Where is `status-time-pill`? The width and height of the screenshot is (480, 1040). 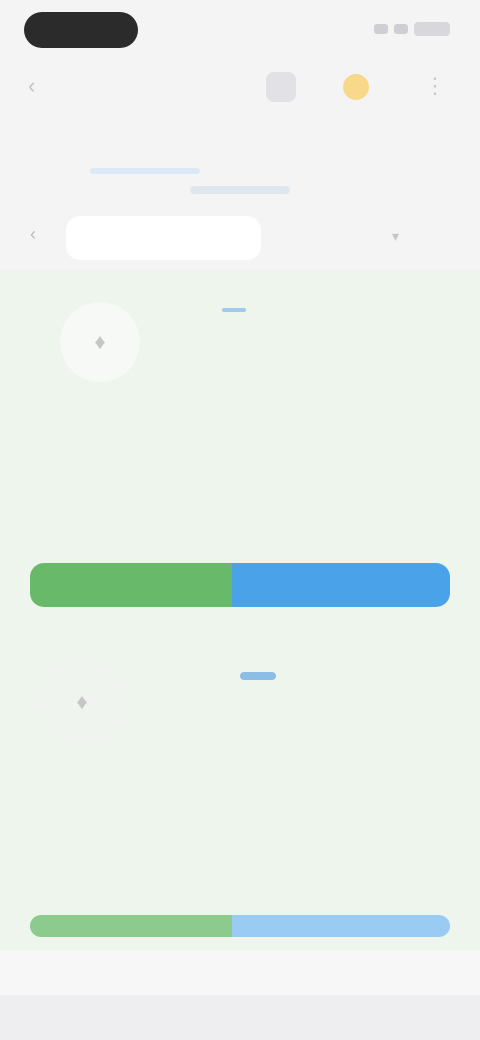
status-time-pill is located at coordinates (81, 30).